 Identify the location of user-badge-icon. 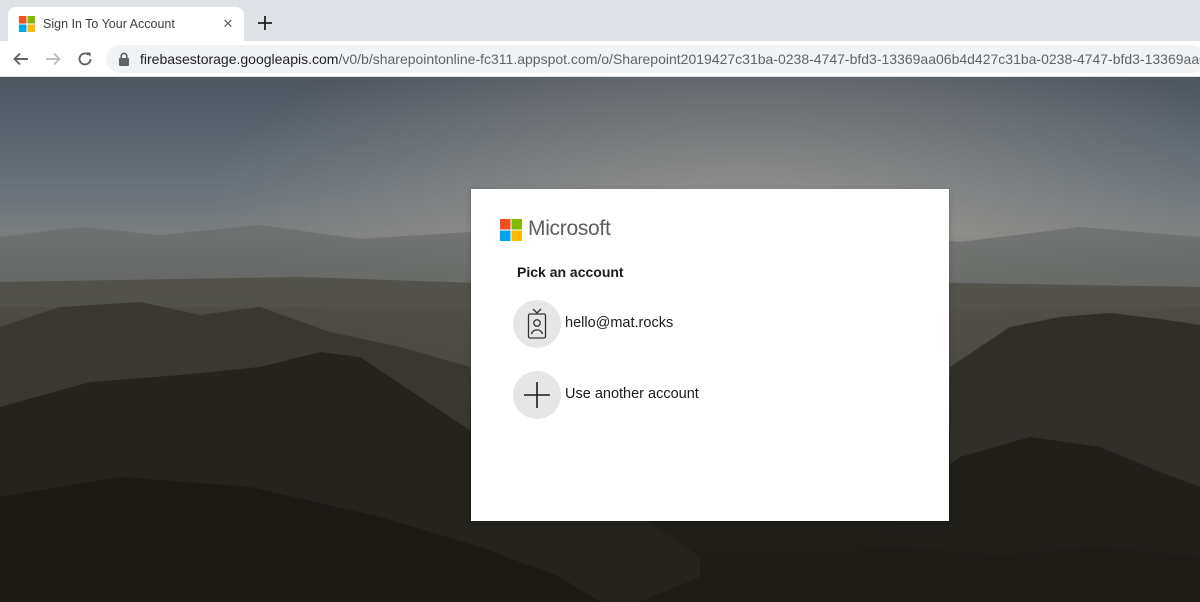
(537, 323).